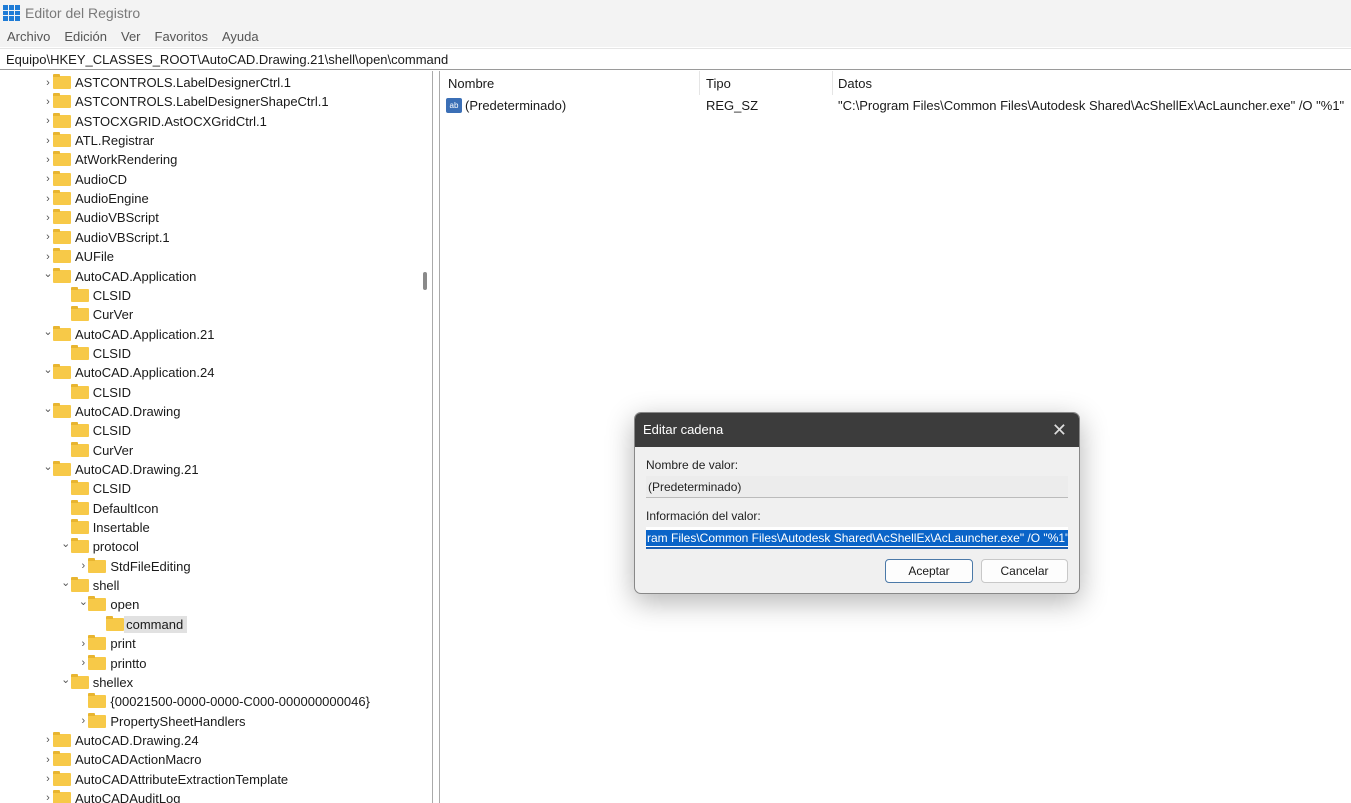 The image size is (1351, 803). I want to click on tree-item: › AUFile, so click(78, 256).